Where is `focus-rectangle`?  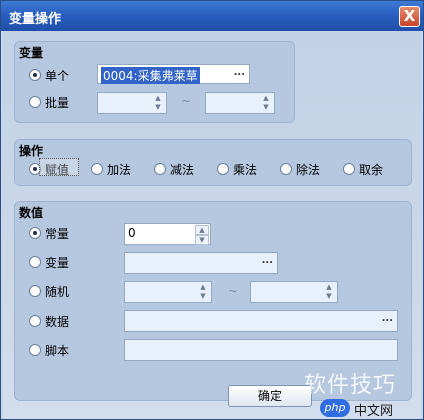
focus-rectangle is located at coordinates (59, 167).